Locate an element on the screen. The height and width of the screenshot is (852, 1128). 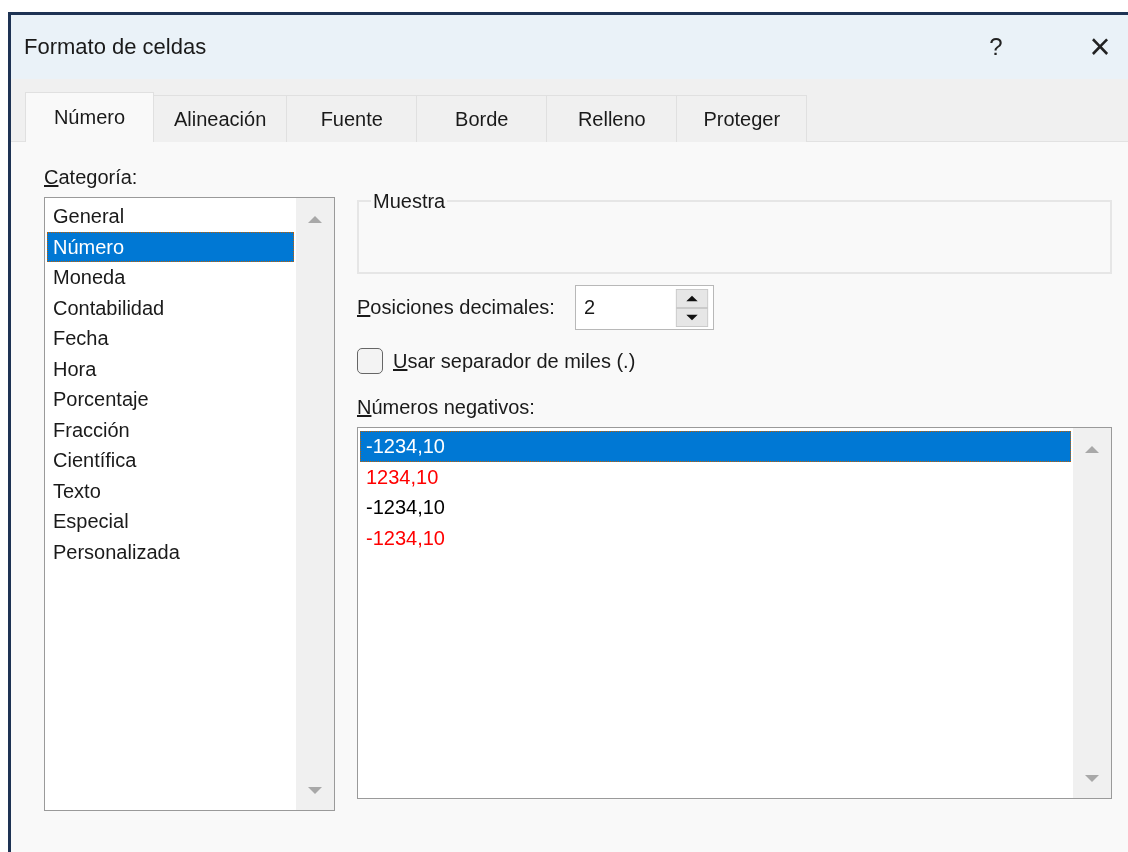
spin-up-icon is located at coordinates (691, 298).